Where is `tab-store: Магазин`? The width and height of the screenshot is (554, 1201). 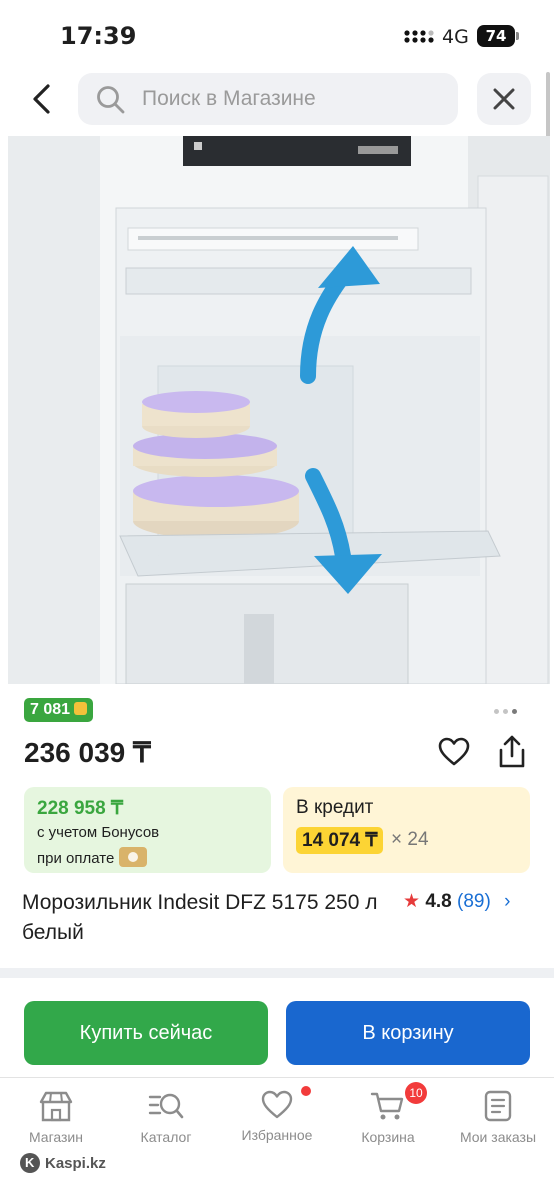 tab-store: Магазин is located at coordinates (56, 1117).